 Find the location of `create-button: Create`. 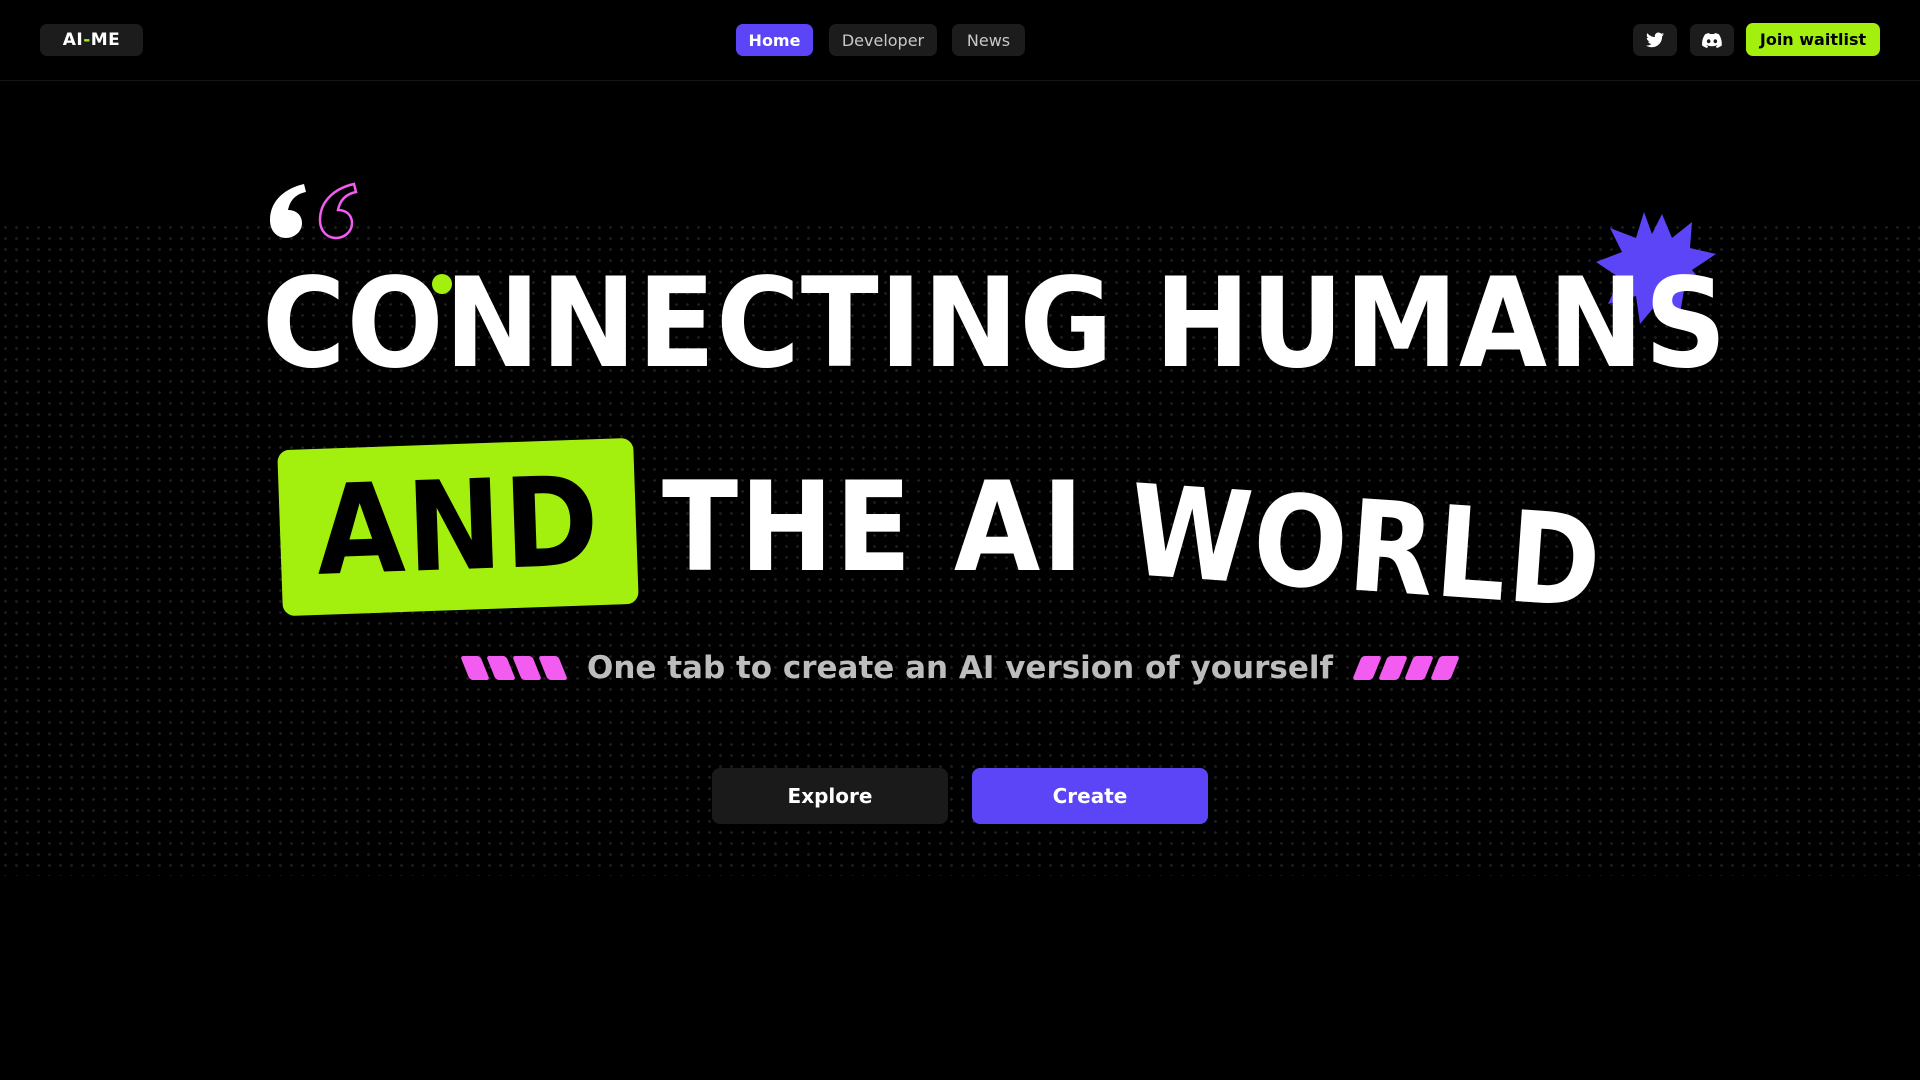

create-button: Create is located at coordinates (1090, 796).